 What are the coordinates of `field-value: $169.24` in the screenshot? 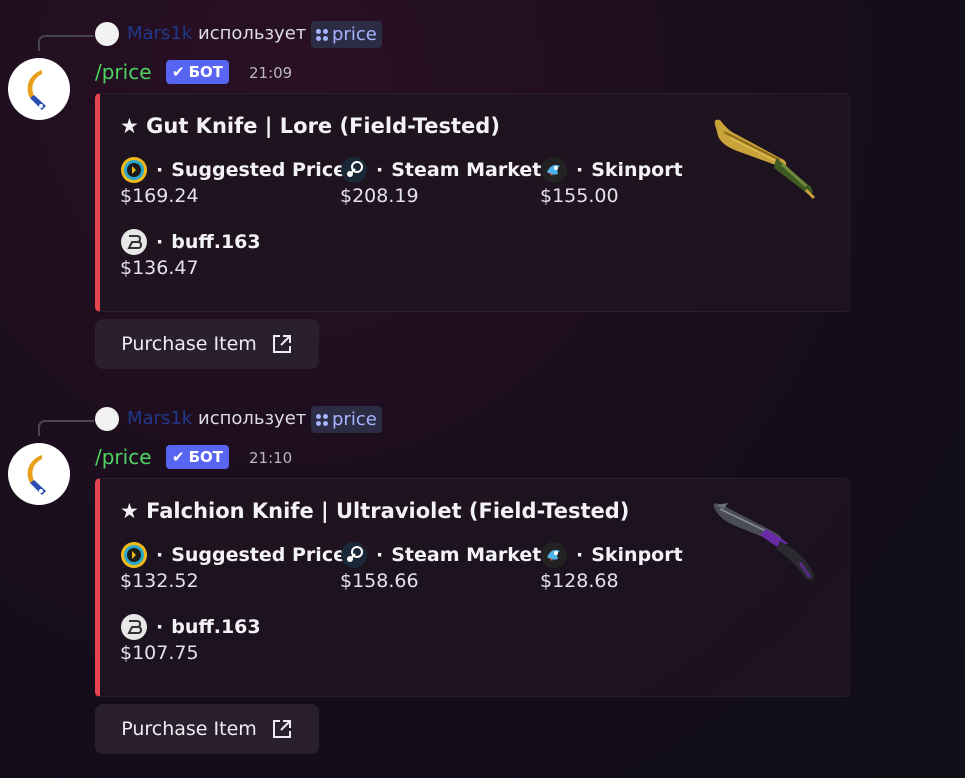 It's located at (159, 196).